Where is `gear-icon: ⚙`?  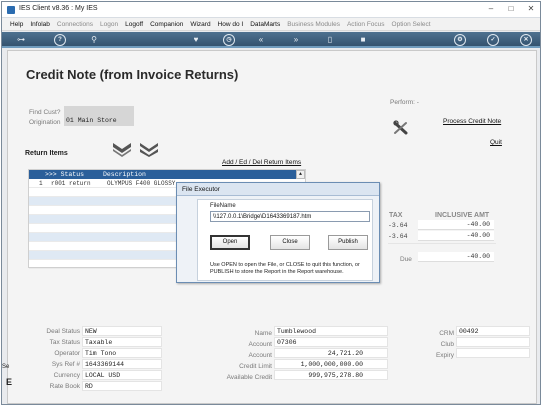 gear-icon: ⚙ is located at coordinates (460, 40).